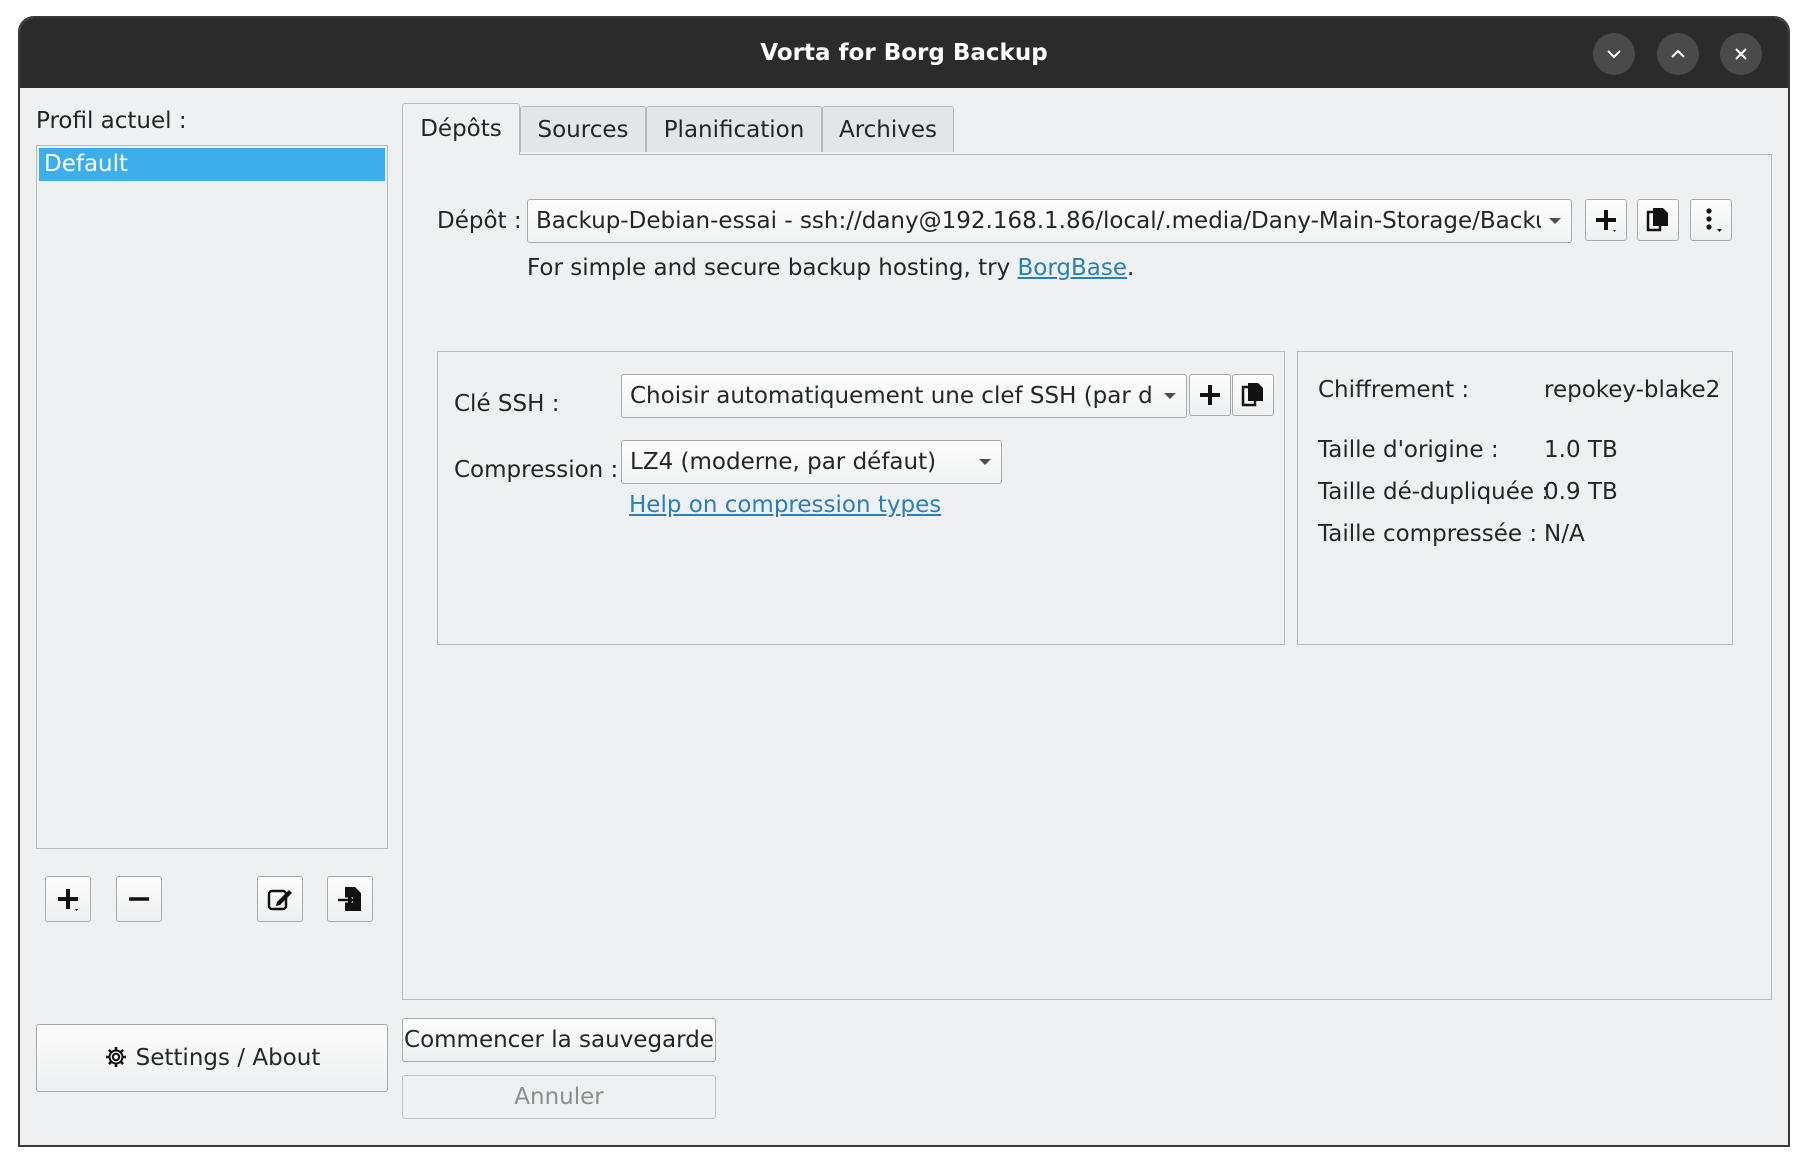 This screenshot has height=1162, width=1800. I want to click on compression-help-link: Help on compression types, so click(785, 505).